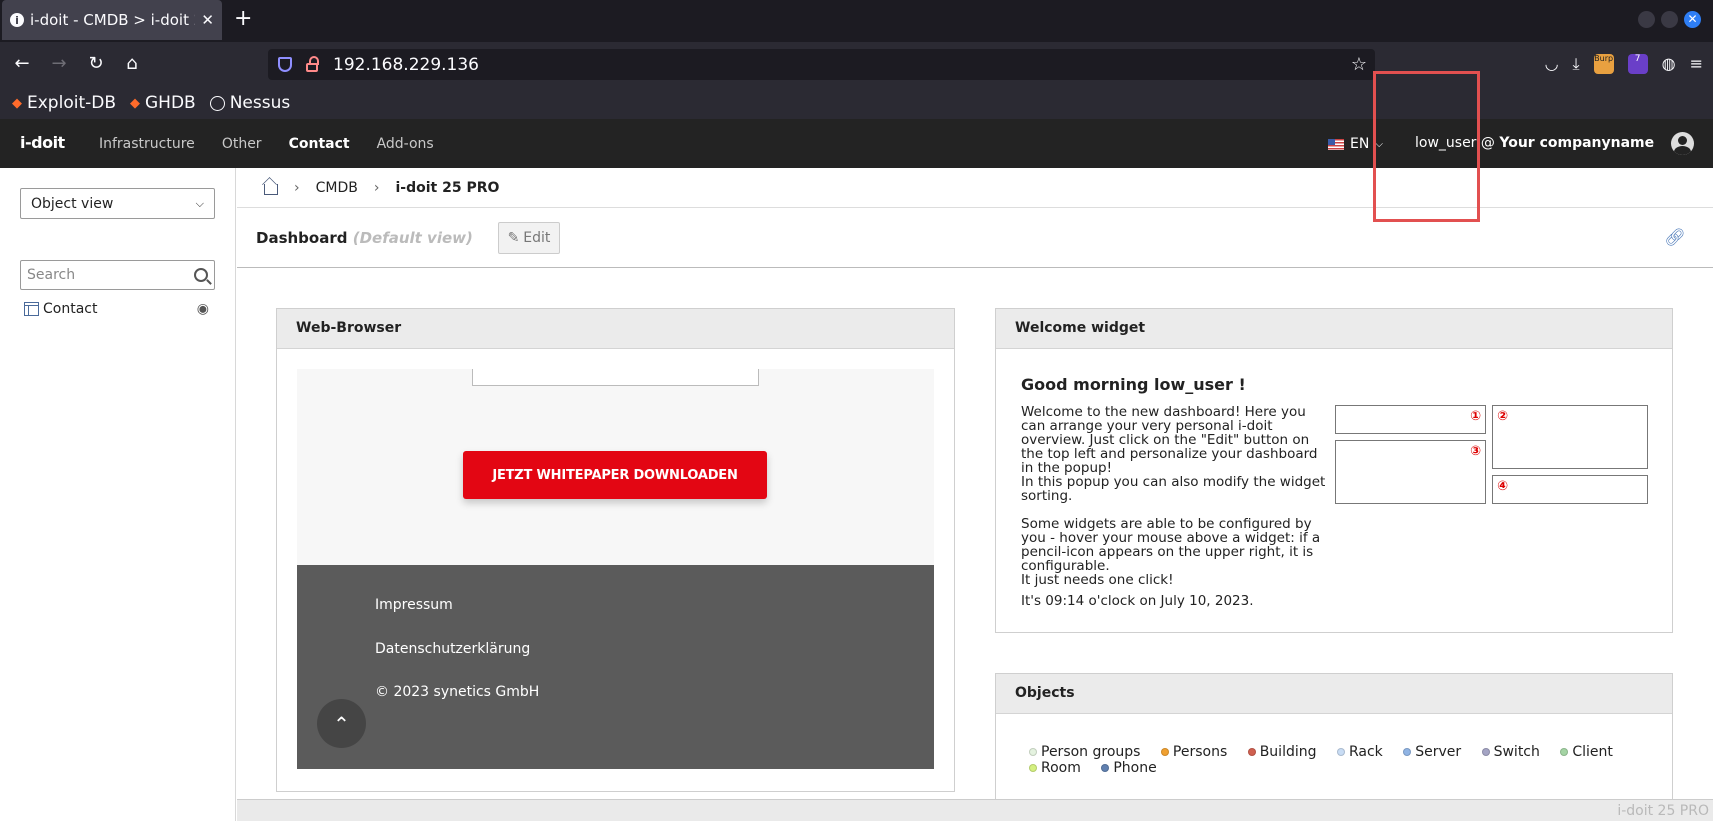  What do you see at coordinates (249, 103) in the screenshot?
I see `bookmark-nessus: Nessus` at bounding box center [249, 103].